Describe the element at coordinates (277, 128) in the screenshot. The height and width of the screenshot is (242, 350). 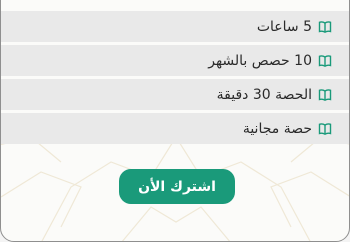
I see `feature-label: حصة مجانية` at that location.